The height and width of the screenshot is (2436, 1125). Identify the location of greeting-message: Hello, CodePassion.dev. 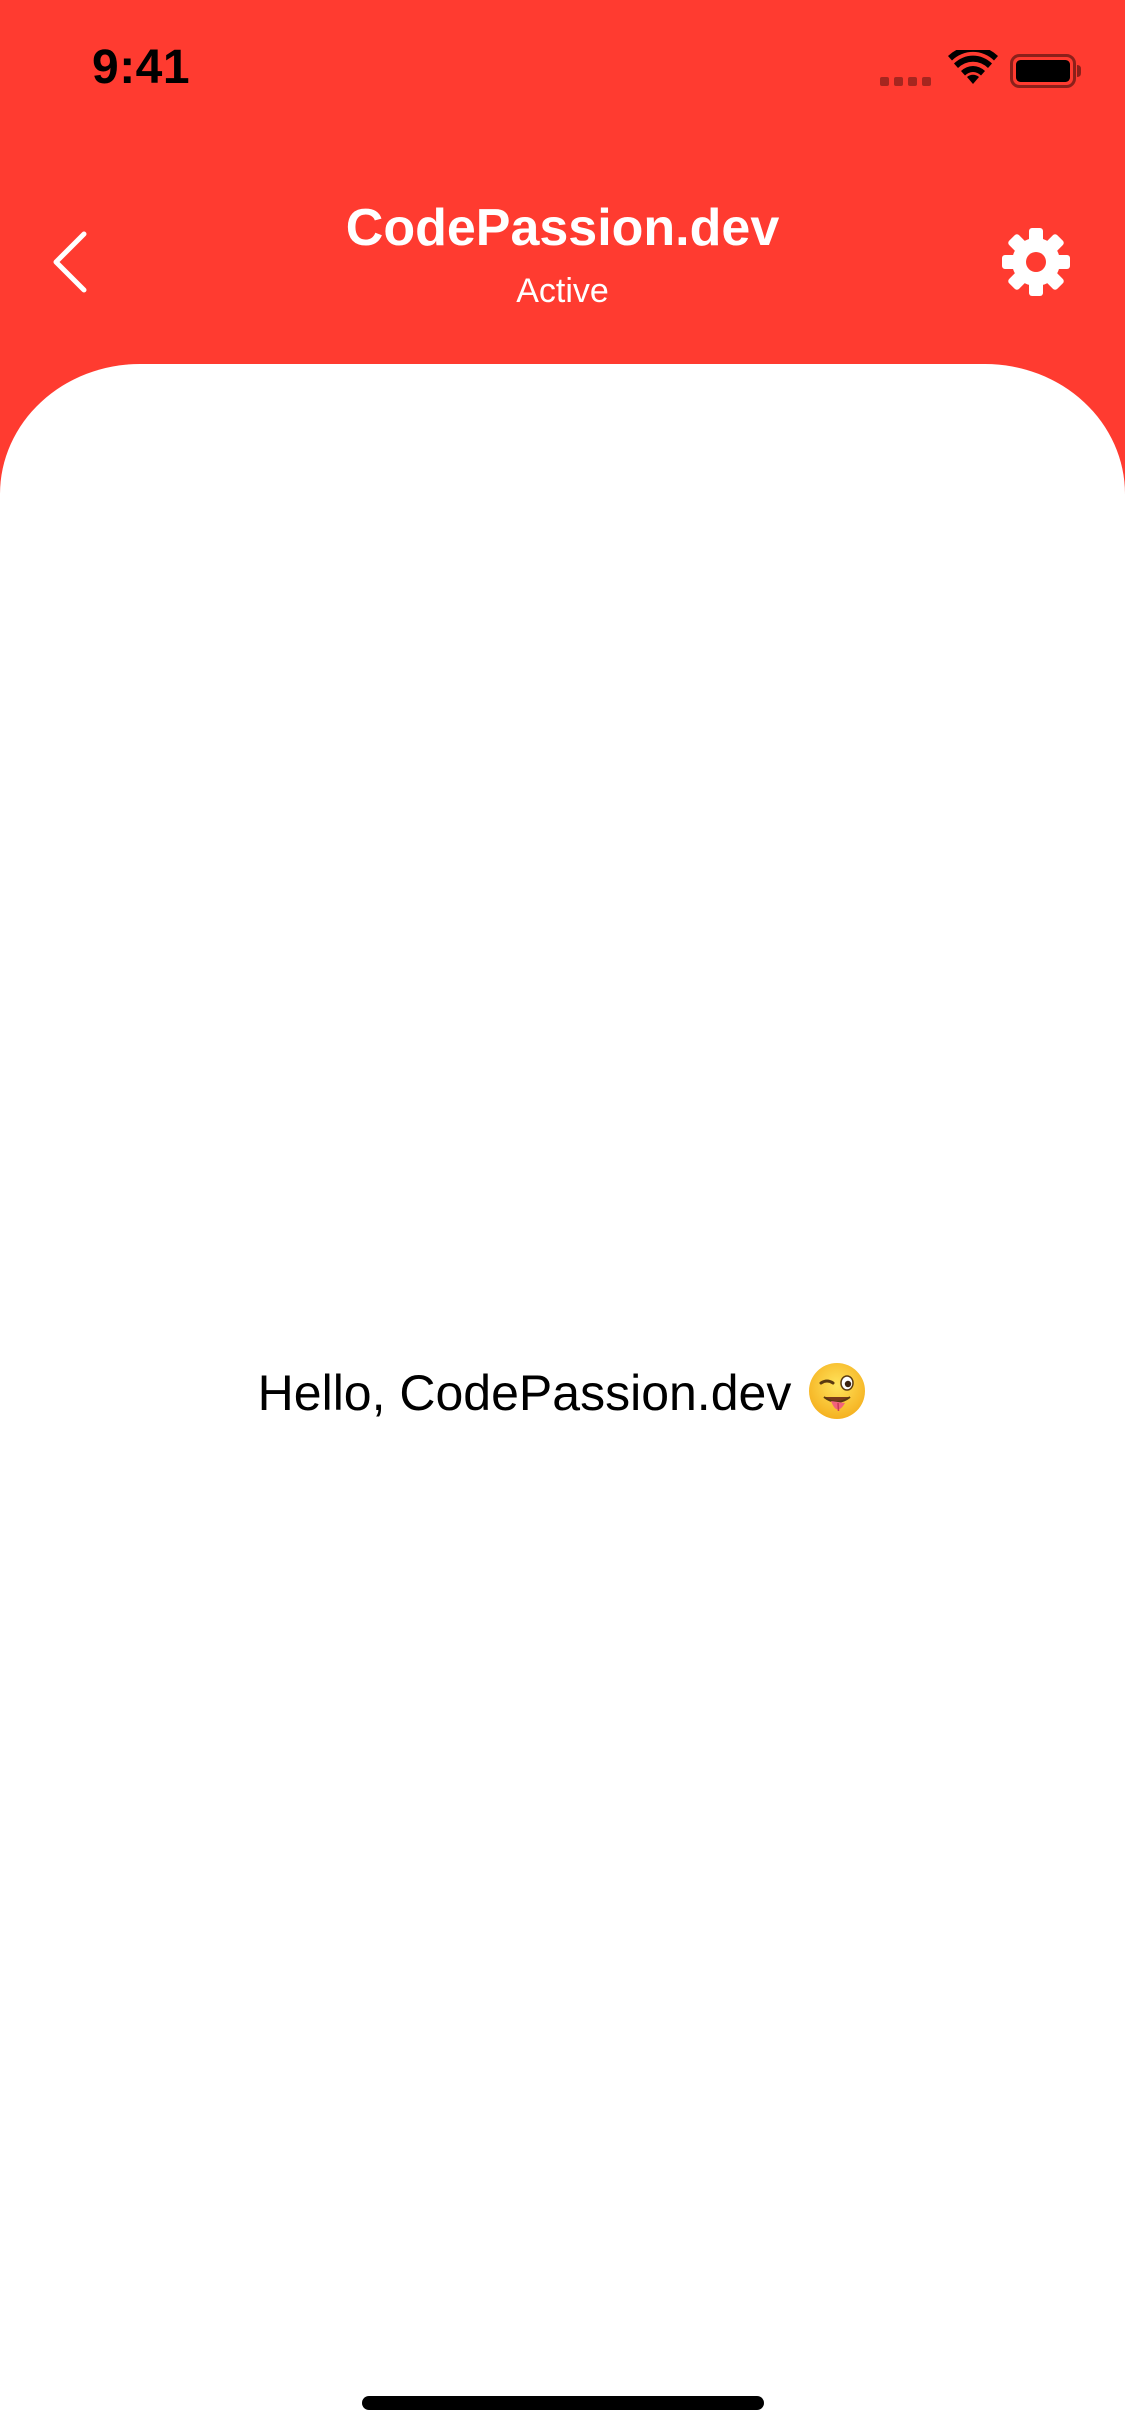
(562, 1394).